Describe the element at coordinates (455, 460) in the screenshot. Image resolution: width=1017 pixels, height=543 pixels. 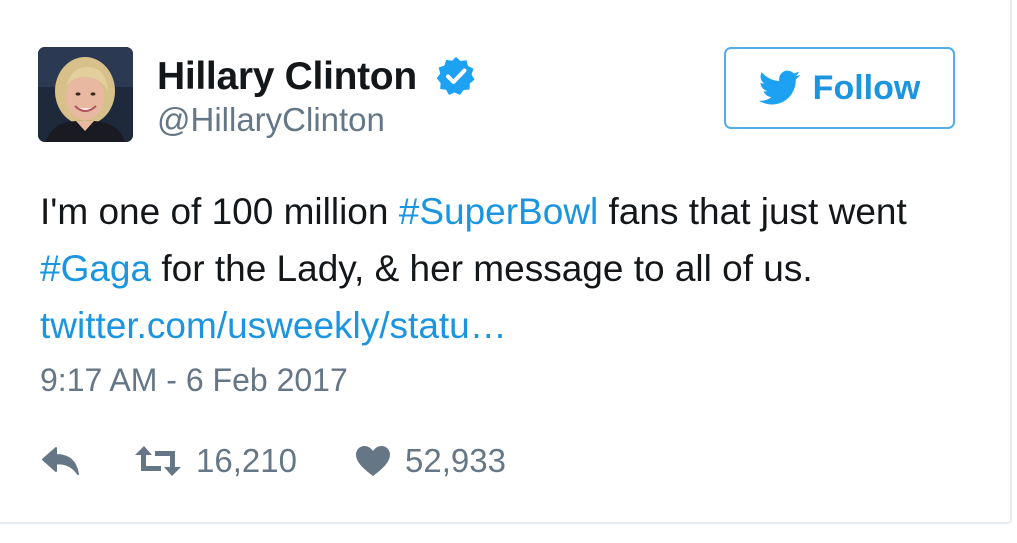
I see `like-count: 52,933` at that location.